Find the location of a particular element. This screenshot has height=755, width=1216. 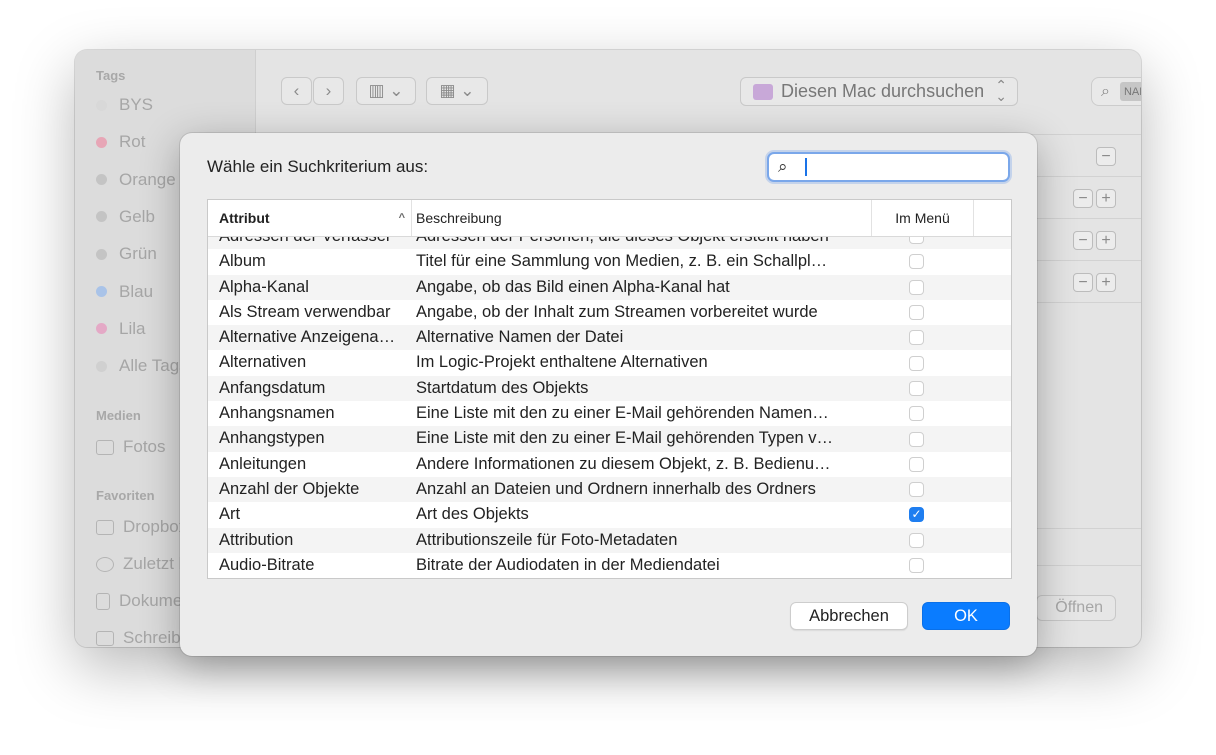

sidebar-tag-item: Blau is located at coordinates (124, 292).